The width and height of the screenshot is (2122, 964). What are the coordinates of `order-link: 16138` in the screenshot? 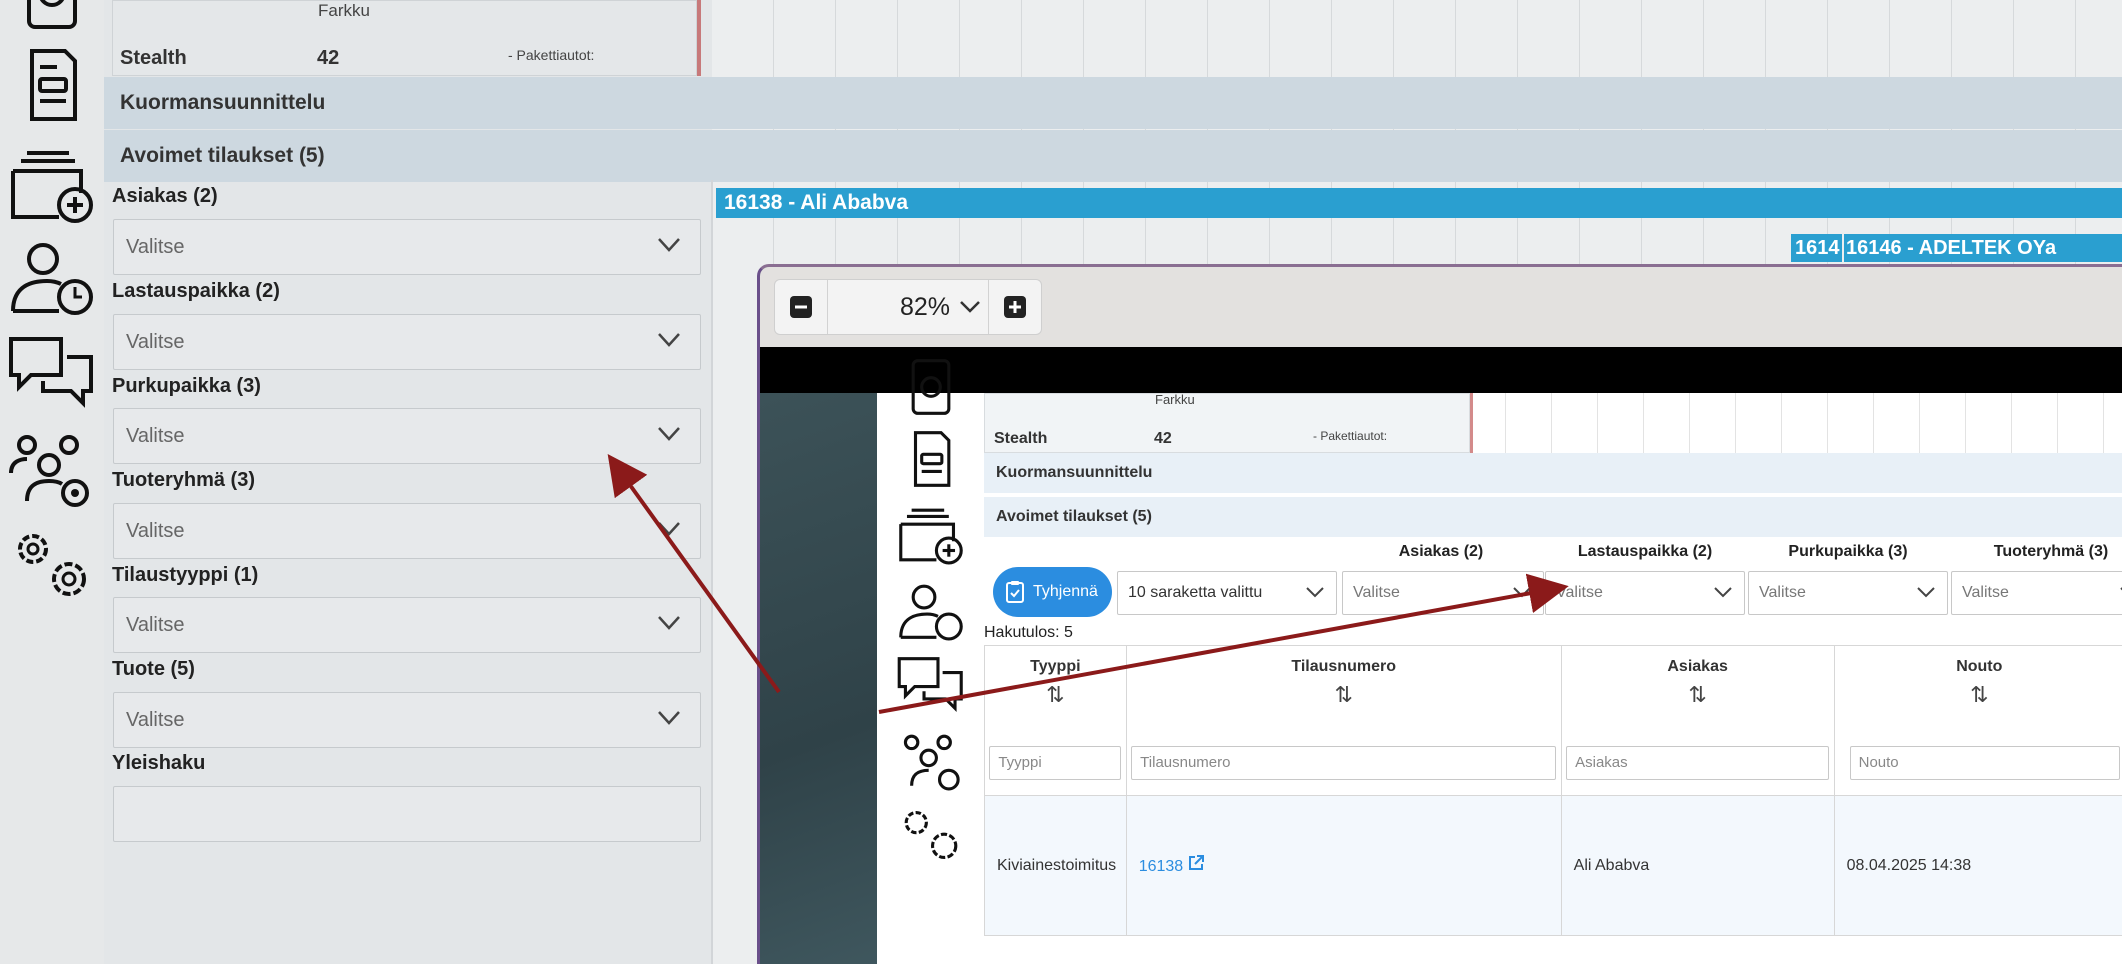 It's located at (1161, 866).